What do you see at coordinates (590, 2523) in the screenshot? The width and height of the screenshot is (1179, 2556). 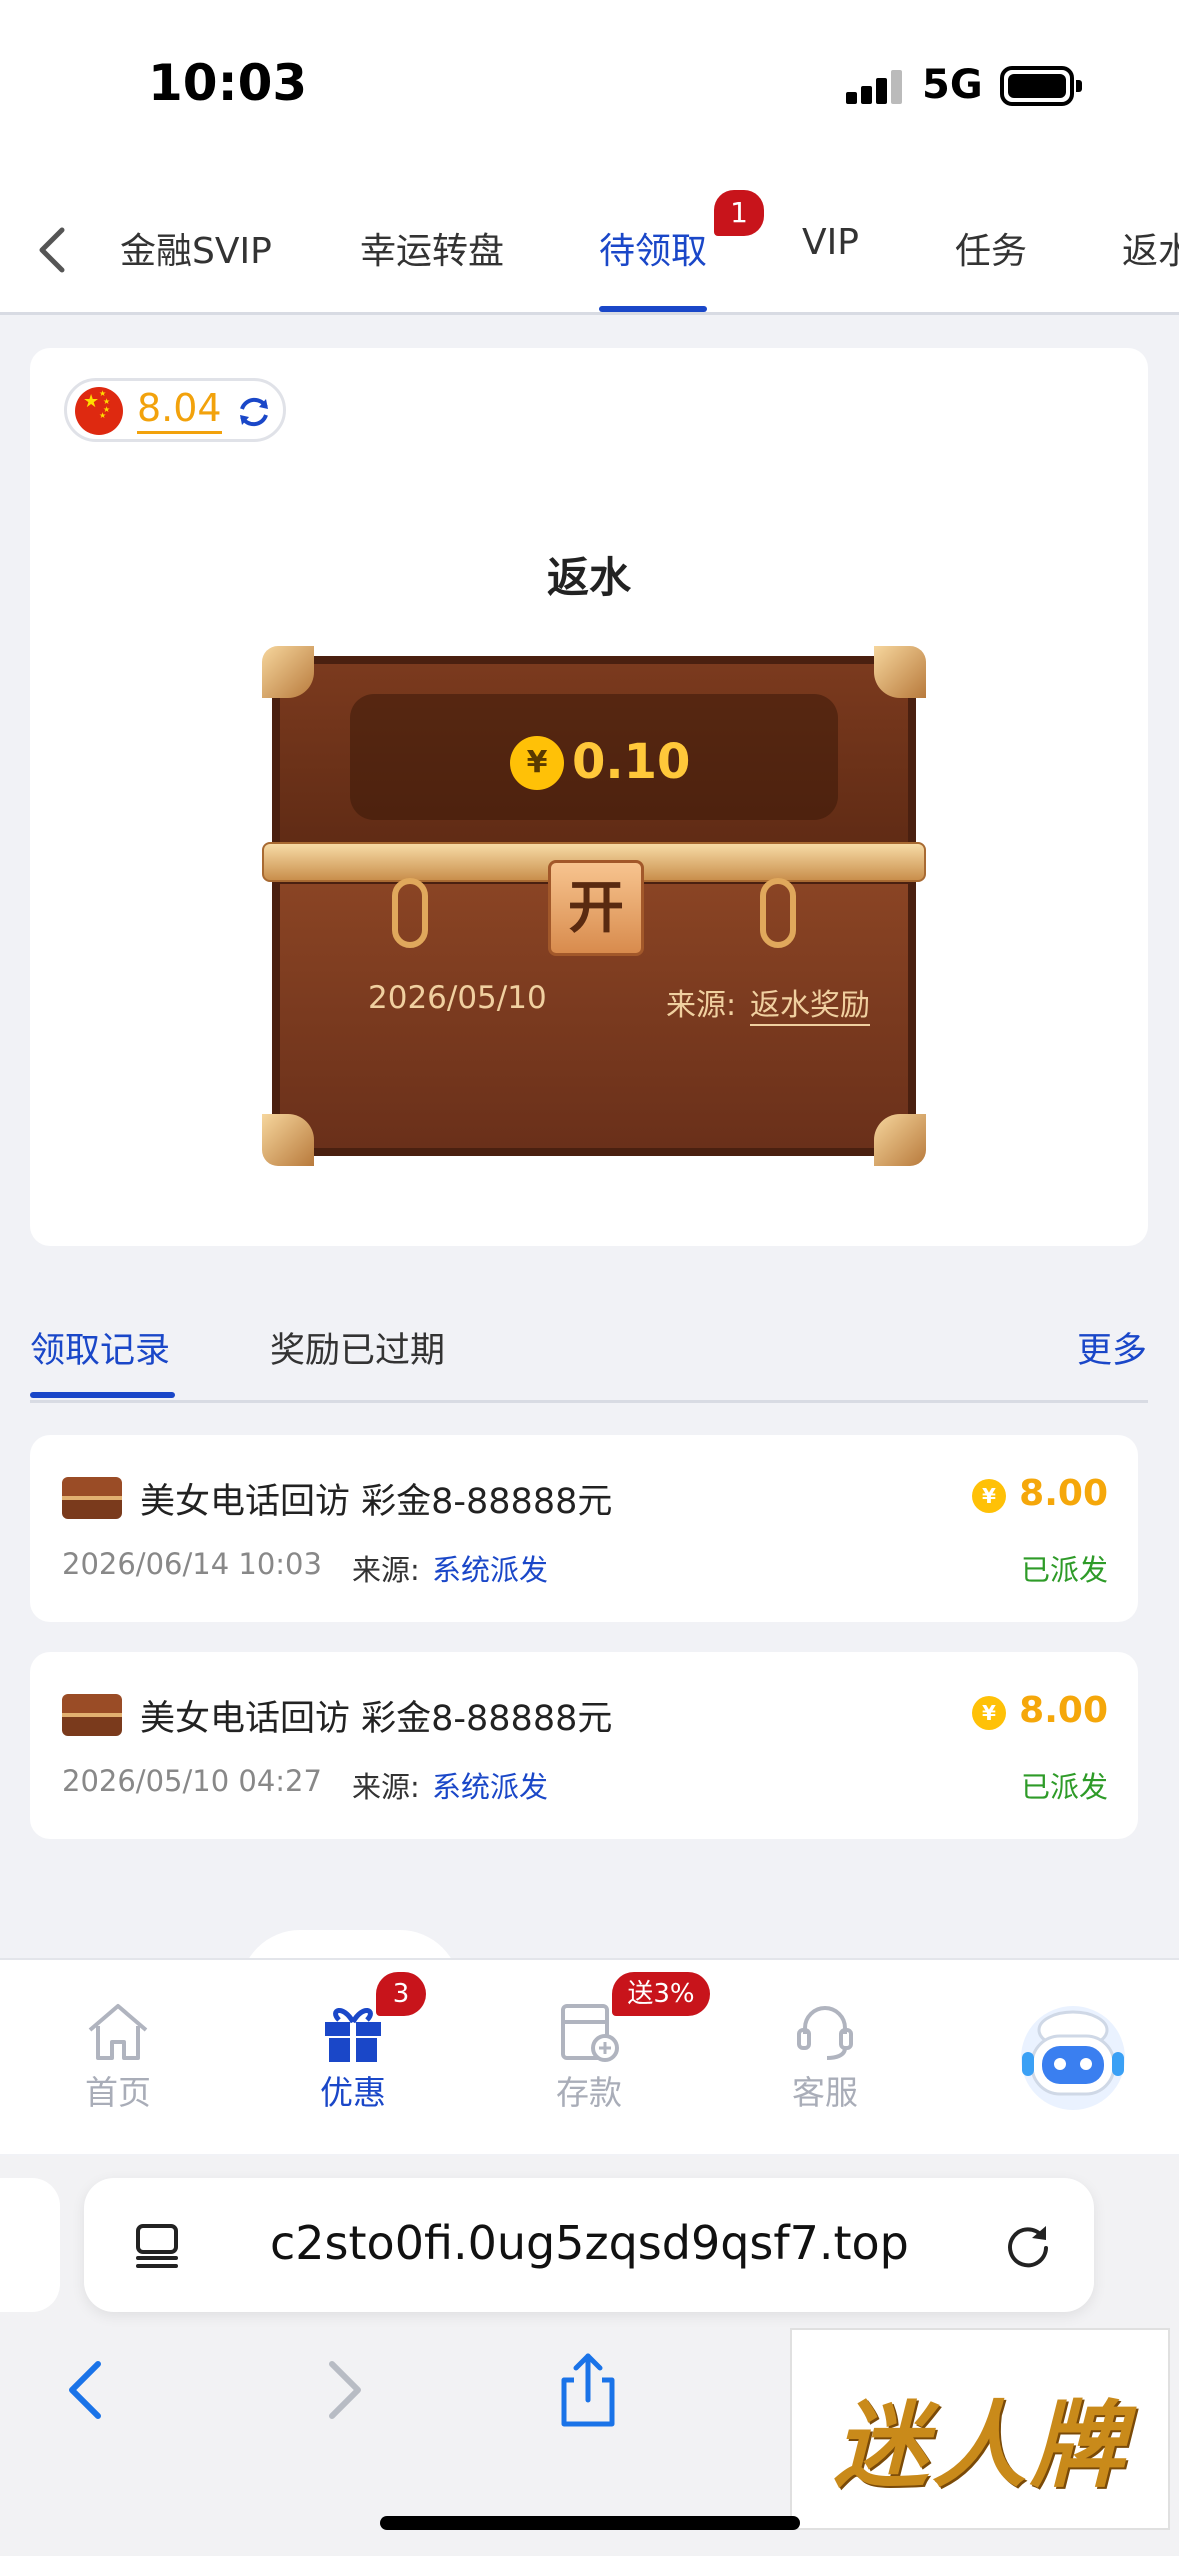 I see `home-indicator` at bounding box center [590, 2523].